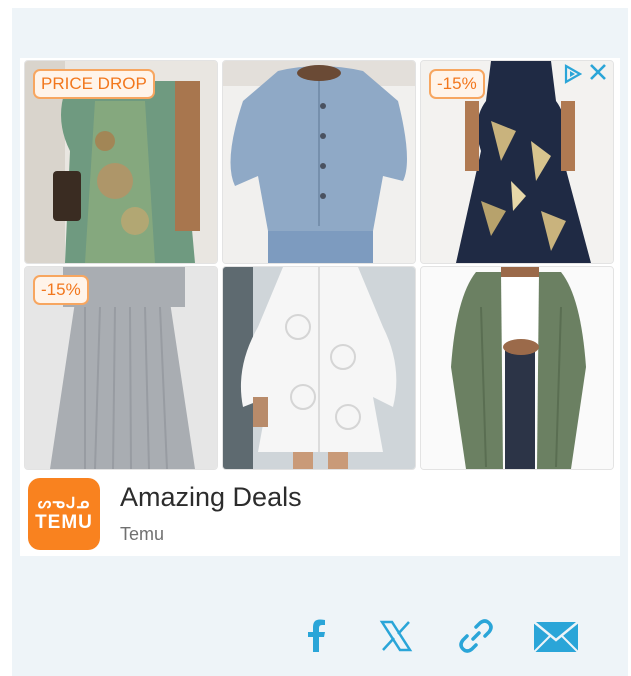  What do you see at coordinates (121, 368) in the screenshot?
I see `product-tile-grey-dress: -15%` at bounding box center [121, 368].